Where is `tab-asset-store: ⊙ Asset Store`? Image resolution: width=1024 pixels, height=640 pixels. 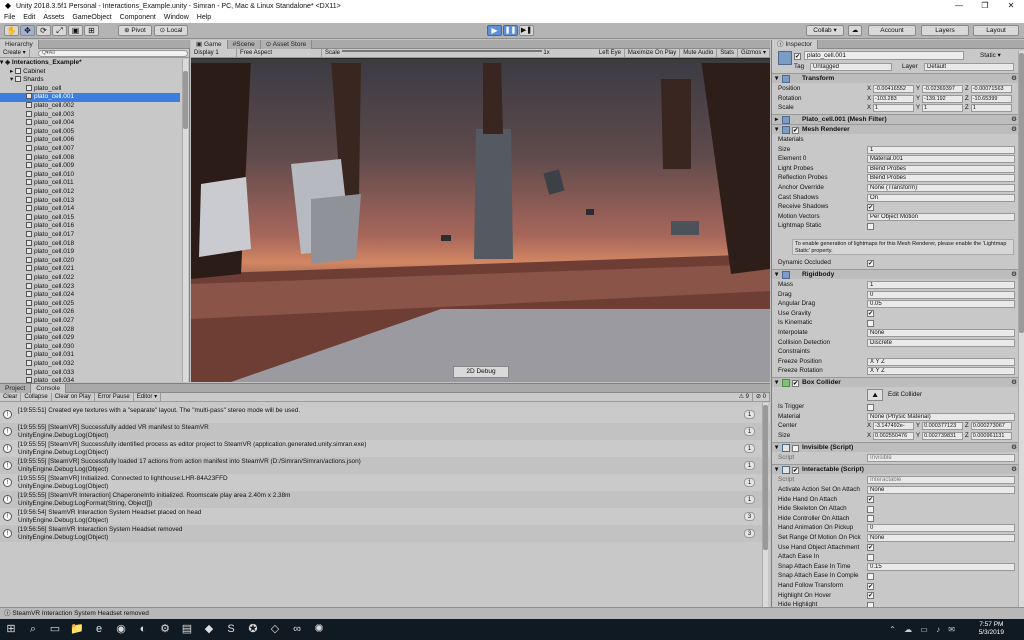 tab-asset-store: ⊙ Asset Store is located at coordinates (286, 44).